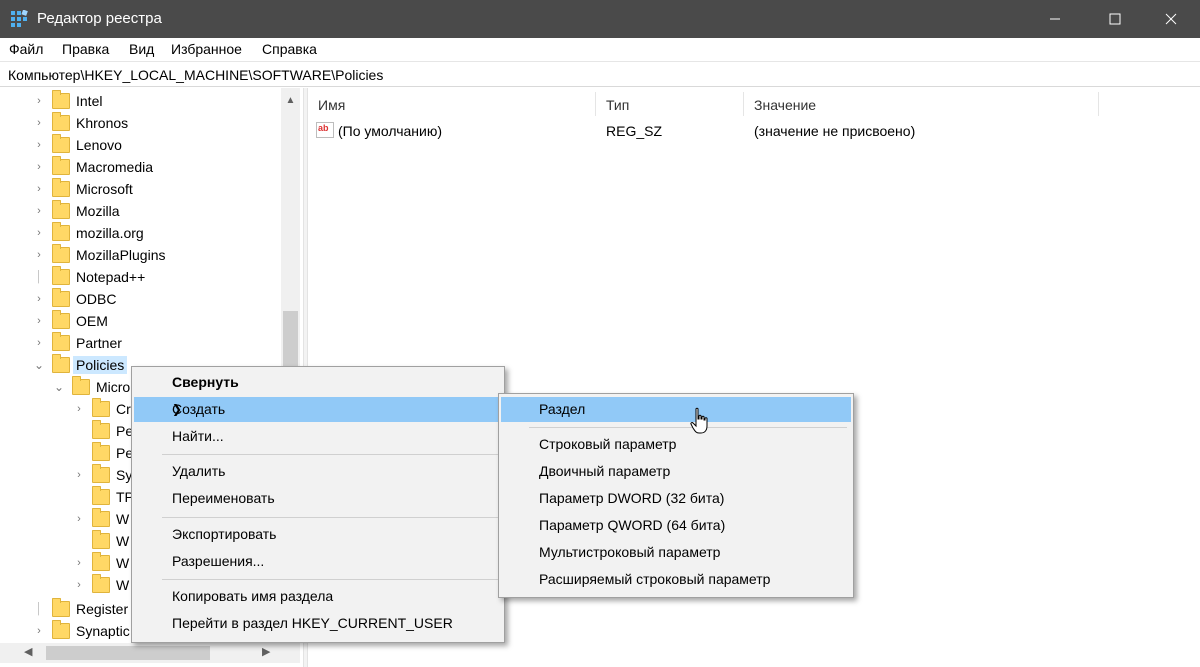 This screenshot has width=1200, height=667. What do you see at coordinates (67, 101) in the screenshot?
I see `tree-item: › Intel` at bounding box center [67, 101].